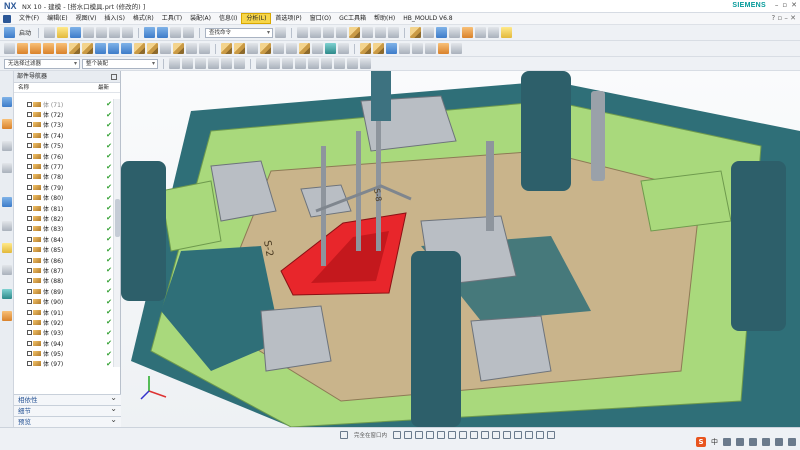 The image size is (800, 450). Describe the element at coordinates (200, 63) in the screenshot. I see `feature-select-icon` at that location.